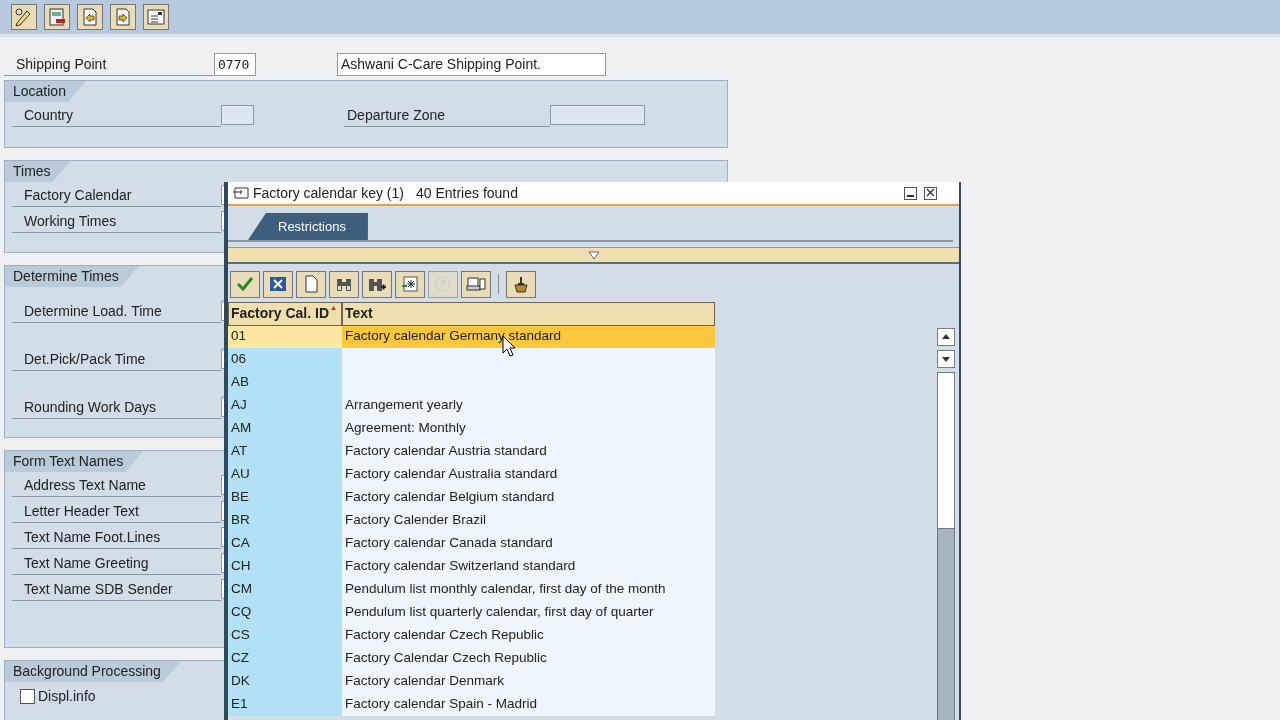  I want to click on field-label: Working Times, so click(116, 221).